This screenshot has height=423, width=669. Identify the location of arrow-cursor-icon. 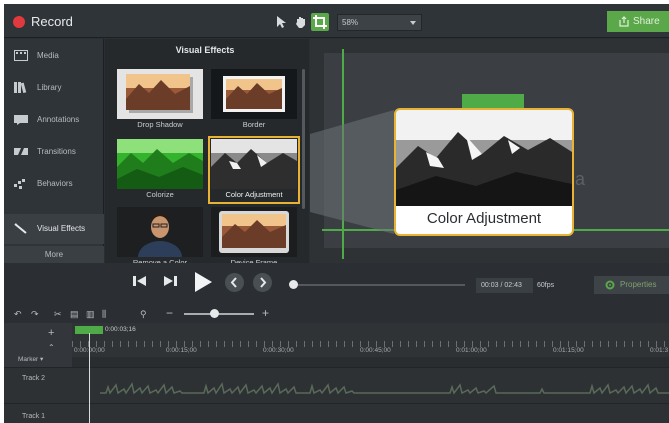
(281, 22).